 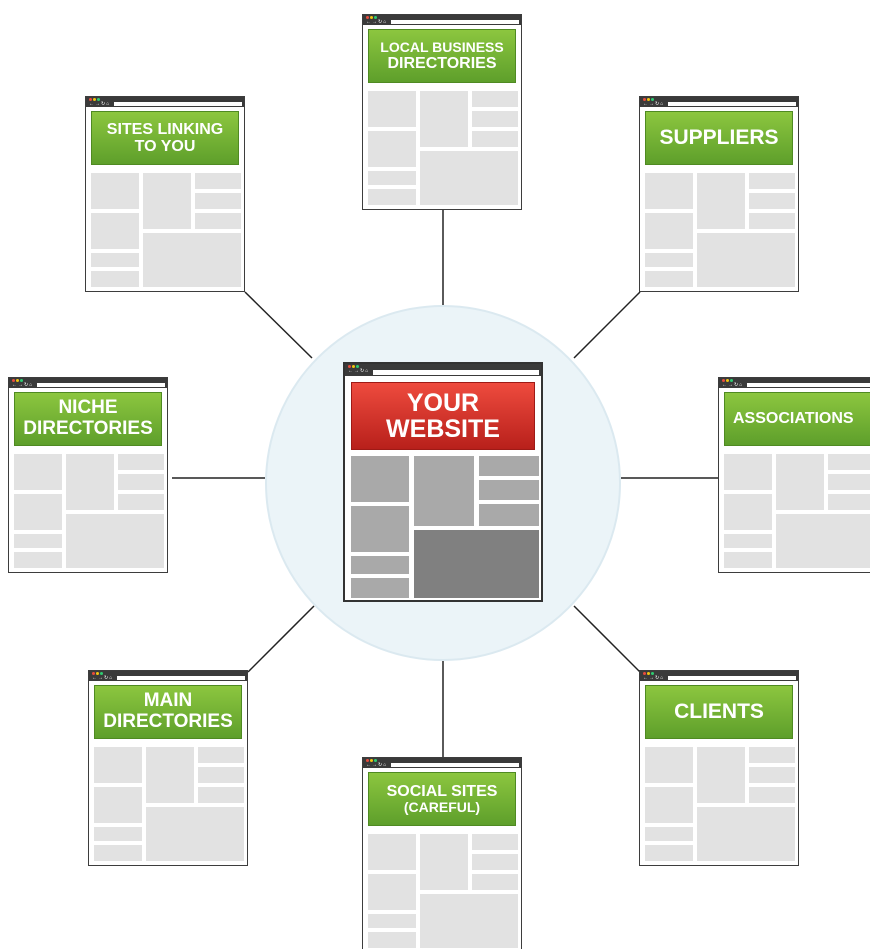 What do you see at coordinates (793, 419) in the screenshot?
I see `node-label-line1: ASSOCIATIONS` at bounding box center [793, 419].